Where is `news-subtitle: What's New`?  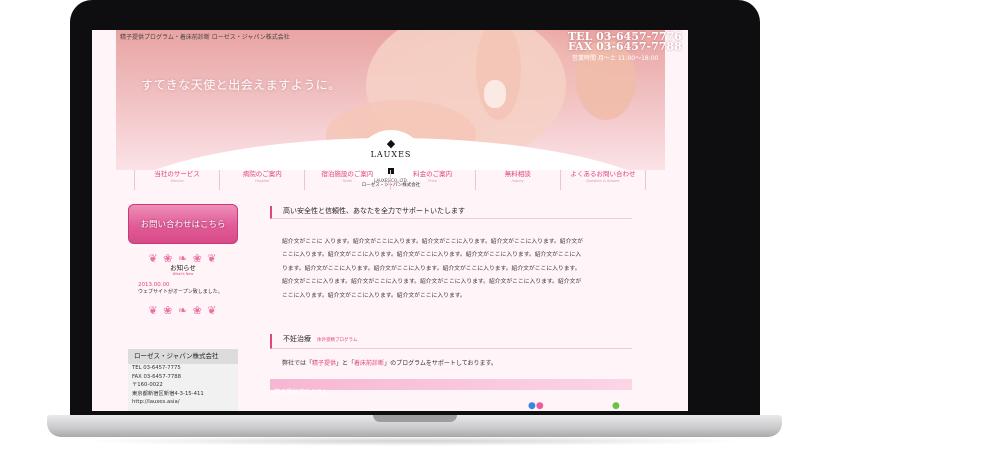 news-subtitle: What's New is located at coordinates (183, 274).